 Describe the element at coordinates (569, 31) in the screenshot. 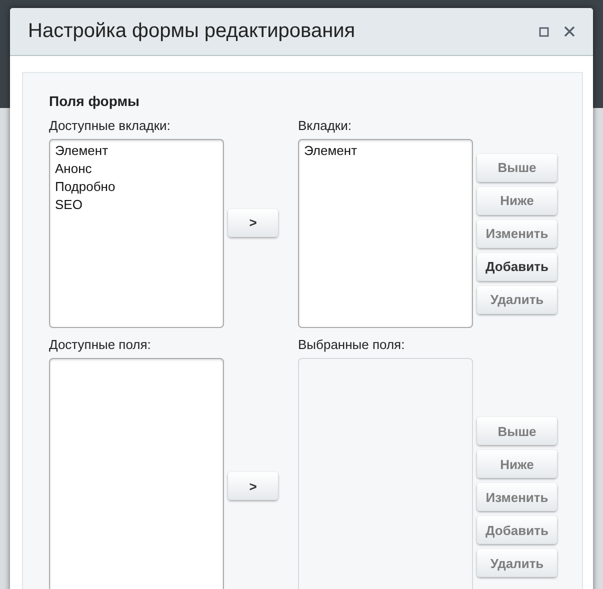

I see `close-icon` at that location.